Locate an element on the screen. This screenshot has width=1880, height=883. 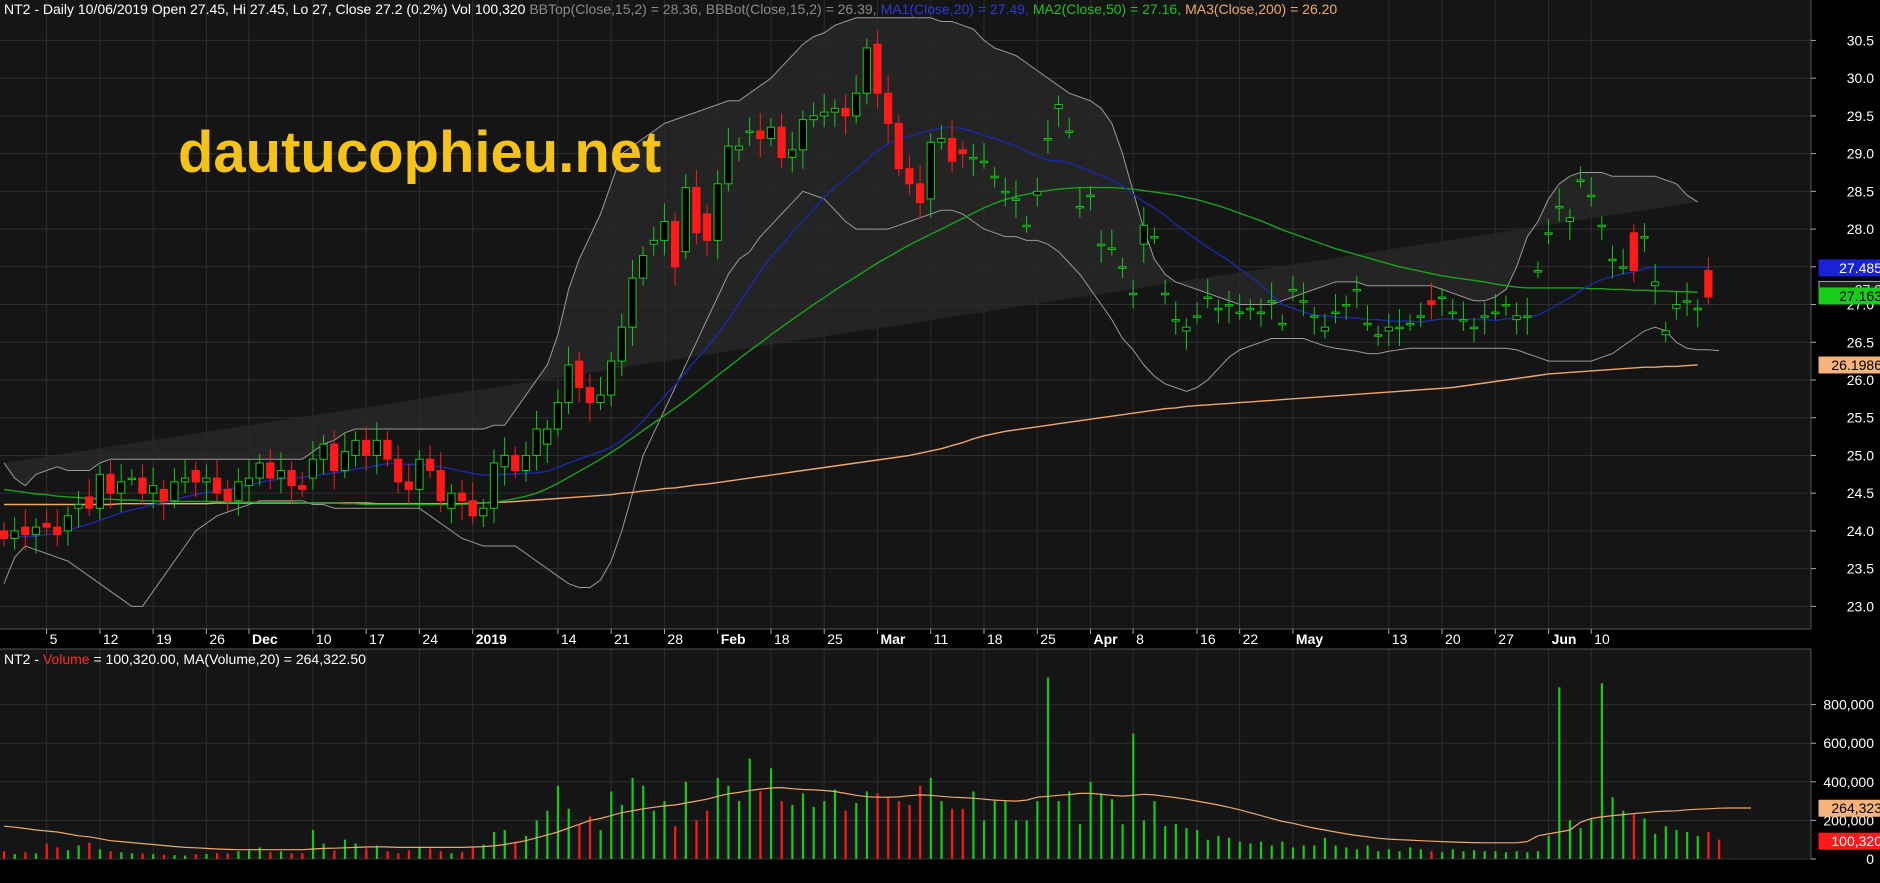
ma2-legend: MA2(Close,50) = 27.16, is located at coordinates (1107, 9).